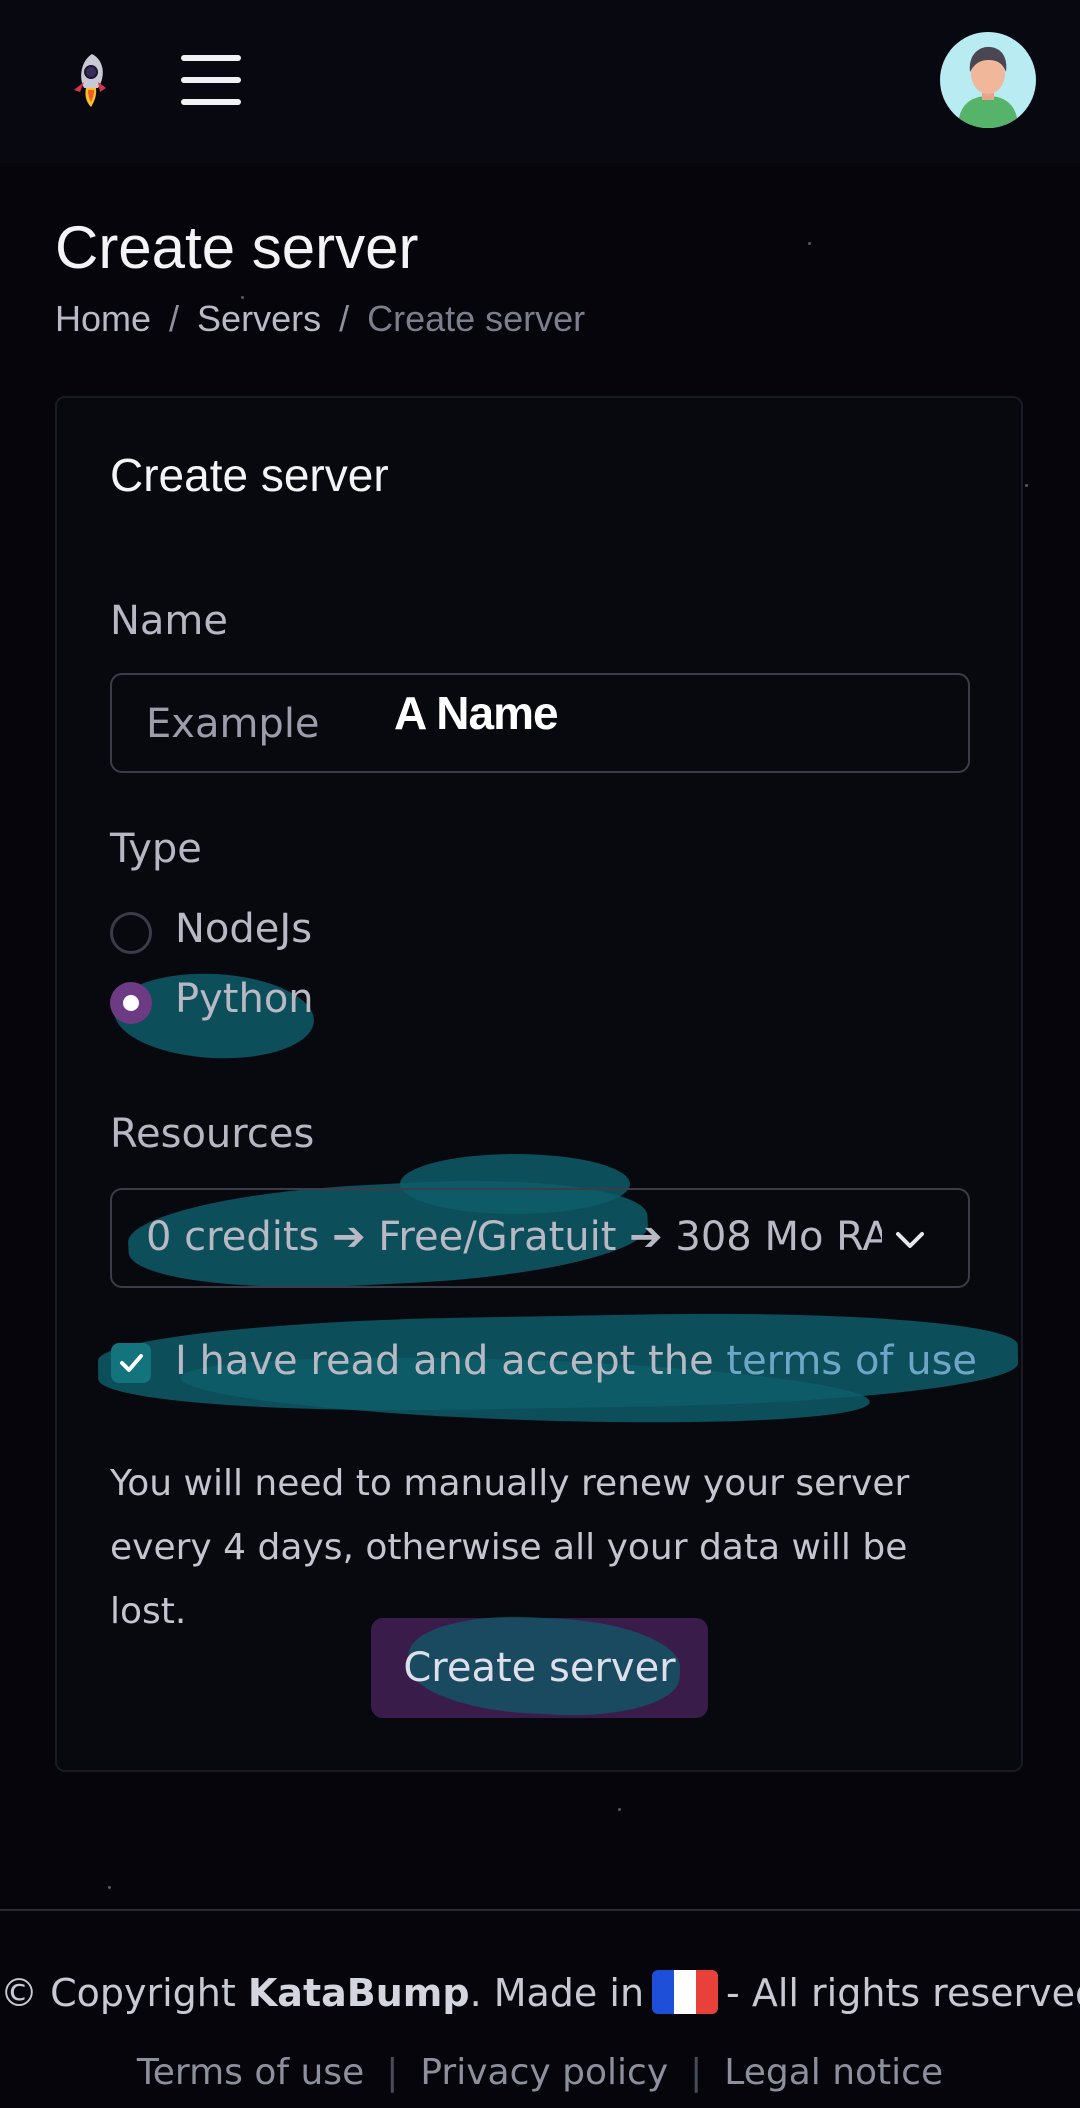 Image resolution: width=1080 pixels, height=2108 pixels. I want to click on footer-terms-link: Terms of use, so click(250, 2072).